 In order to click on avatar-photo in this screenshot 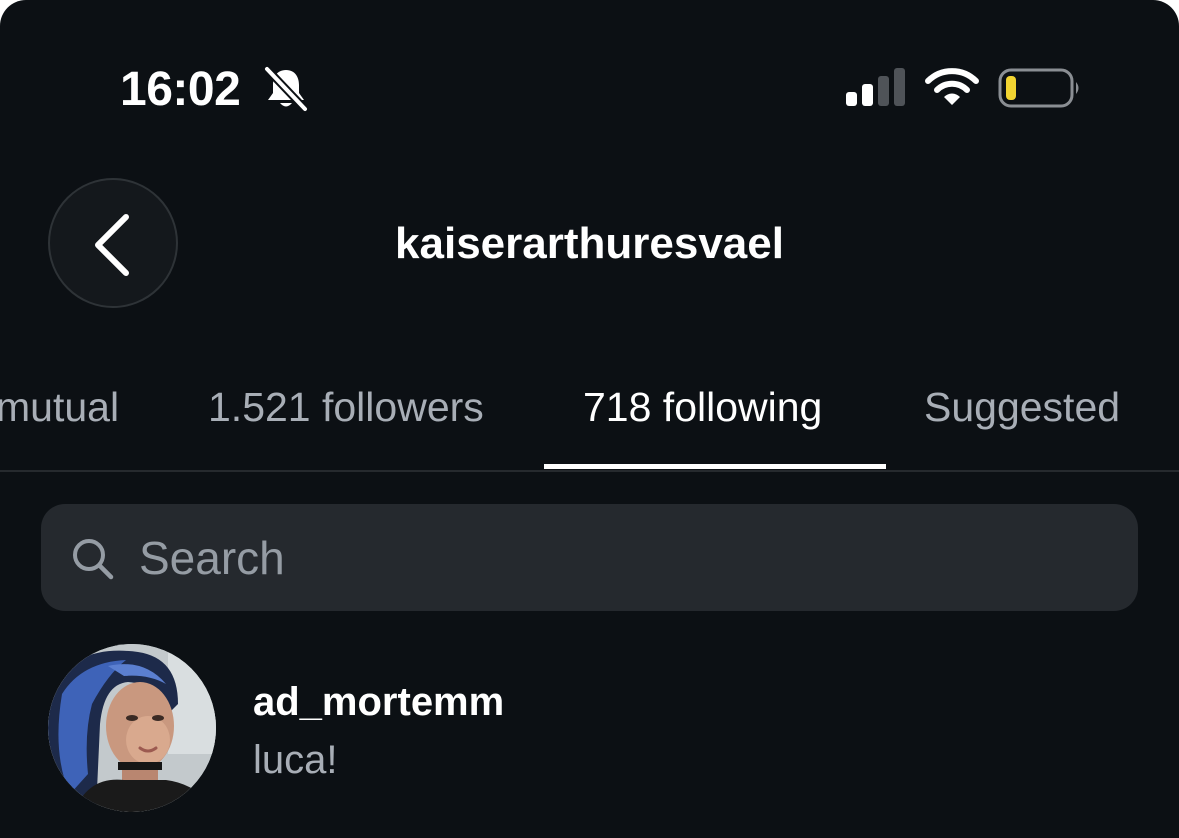, I will do `click(132, 728)`.